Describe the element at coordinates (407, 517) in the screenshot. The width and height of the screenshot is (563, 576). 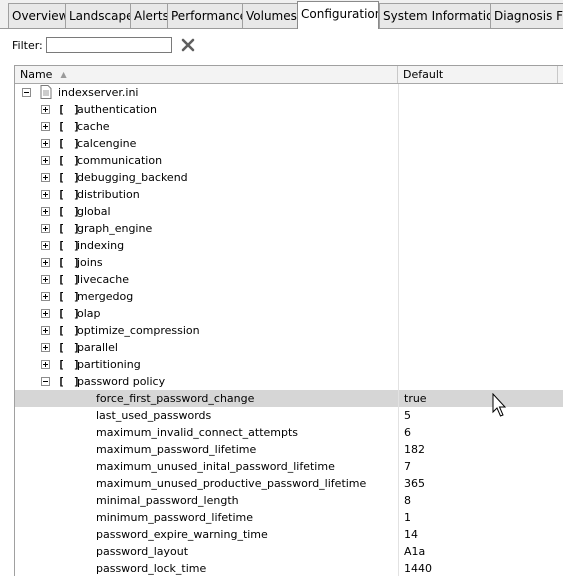
I see `parameter-default-value: 1` at that location.